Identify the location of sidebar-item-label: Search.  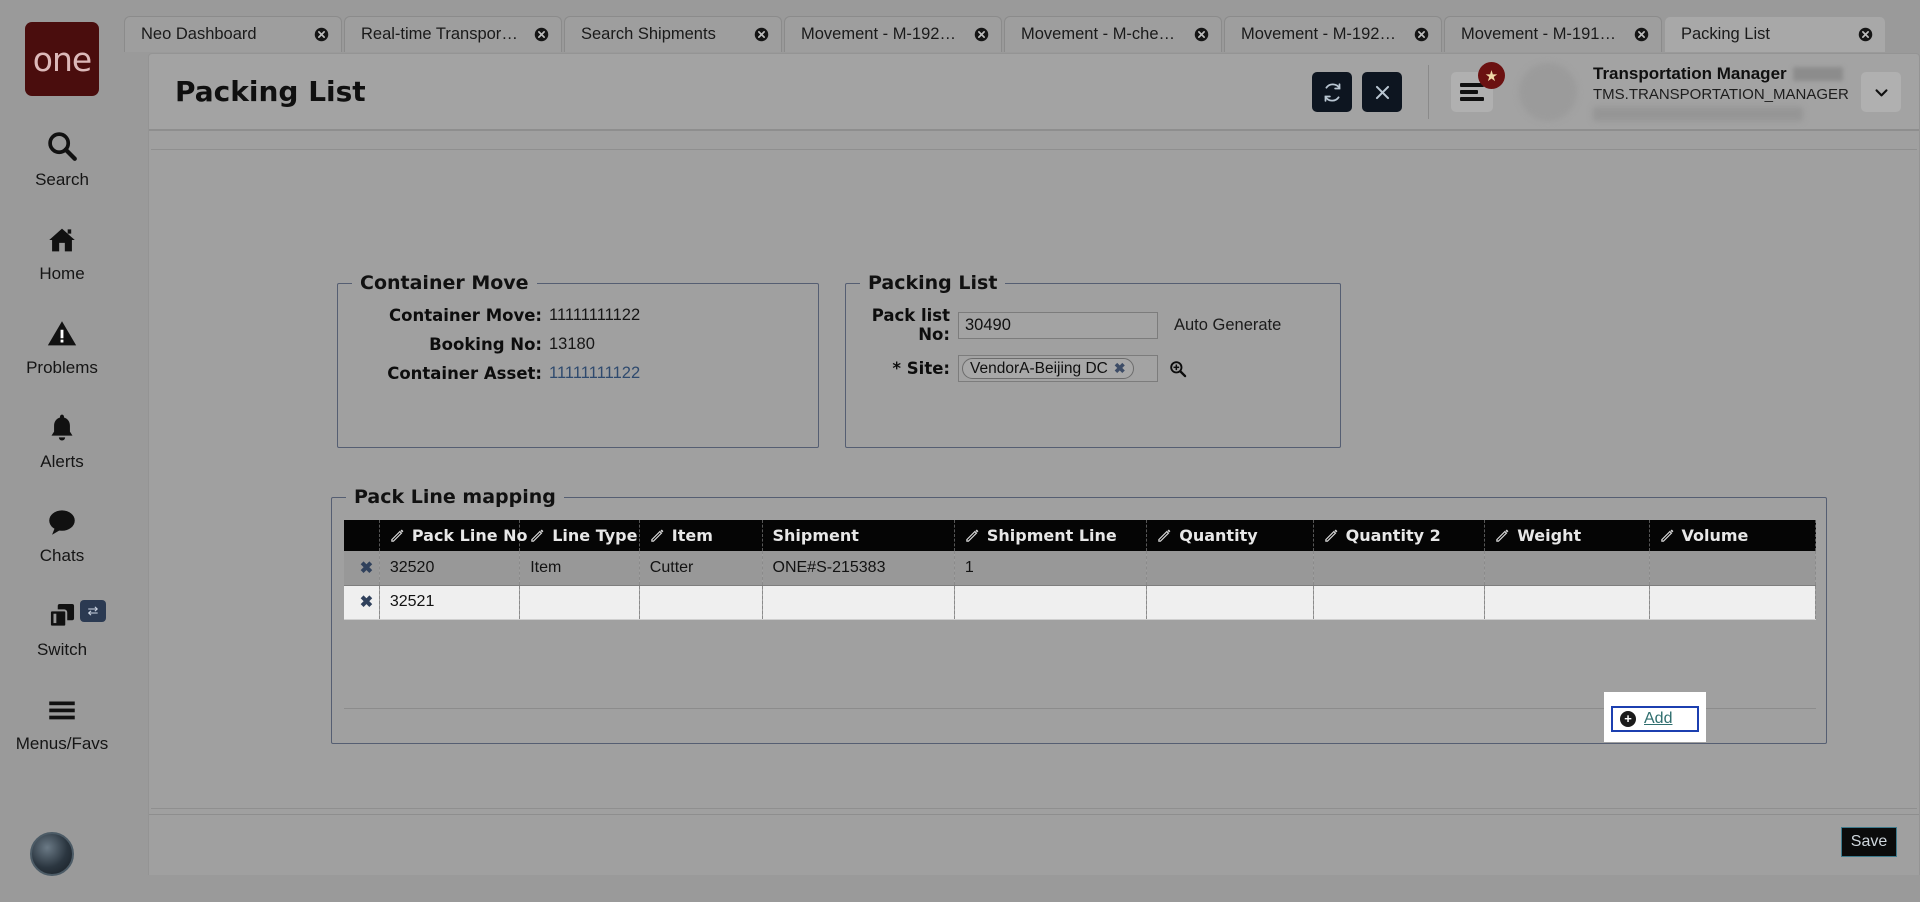
(62, 179).